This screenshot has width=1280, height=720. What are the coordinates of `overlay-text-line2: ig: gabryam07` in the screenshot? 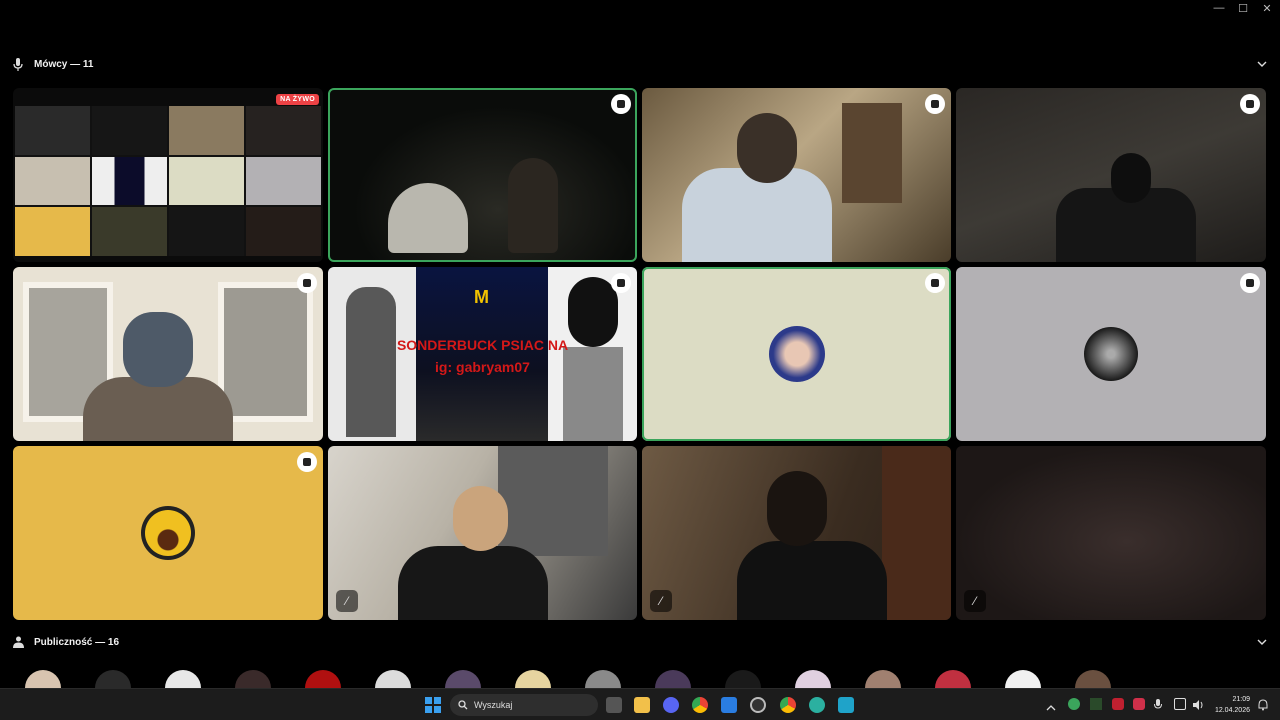 It's located at (482, 367).